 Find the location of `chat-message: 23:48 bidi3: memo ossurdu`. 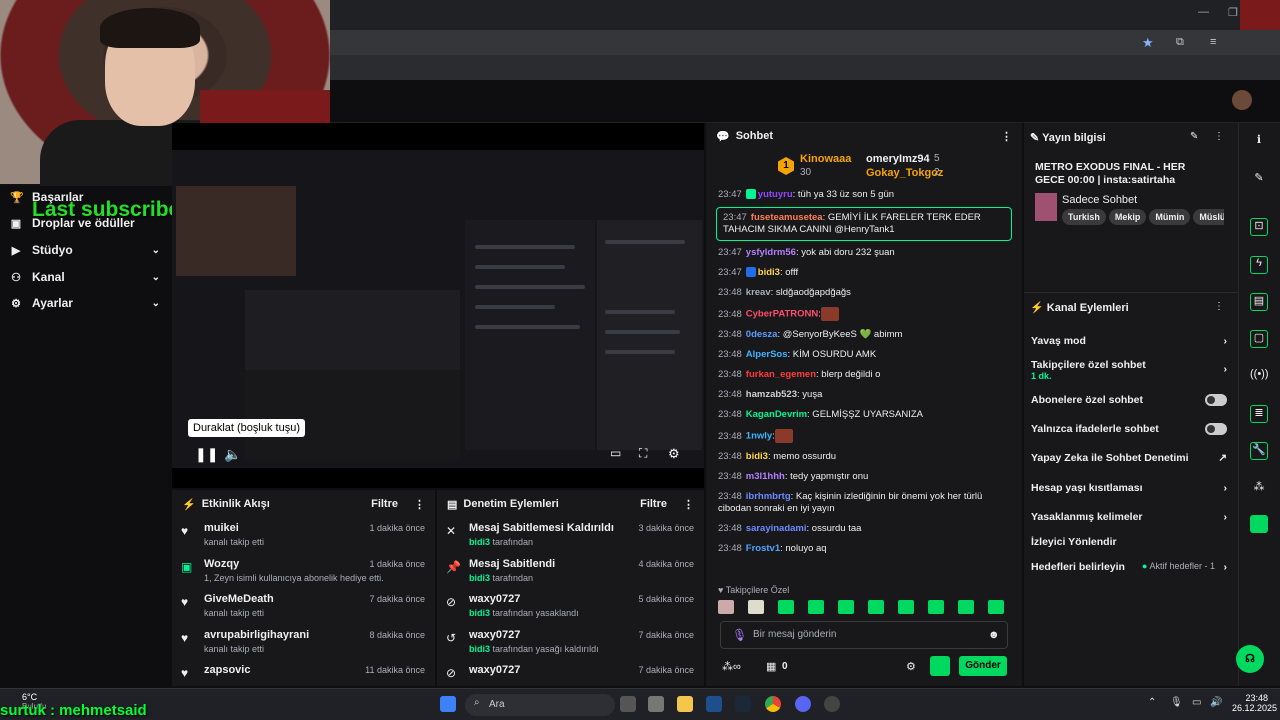

chat-message: 23:48 bidi3: memo ossurdu is located at coordinates (864, 457).